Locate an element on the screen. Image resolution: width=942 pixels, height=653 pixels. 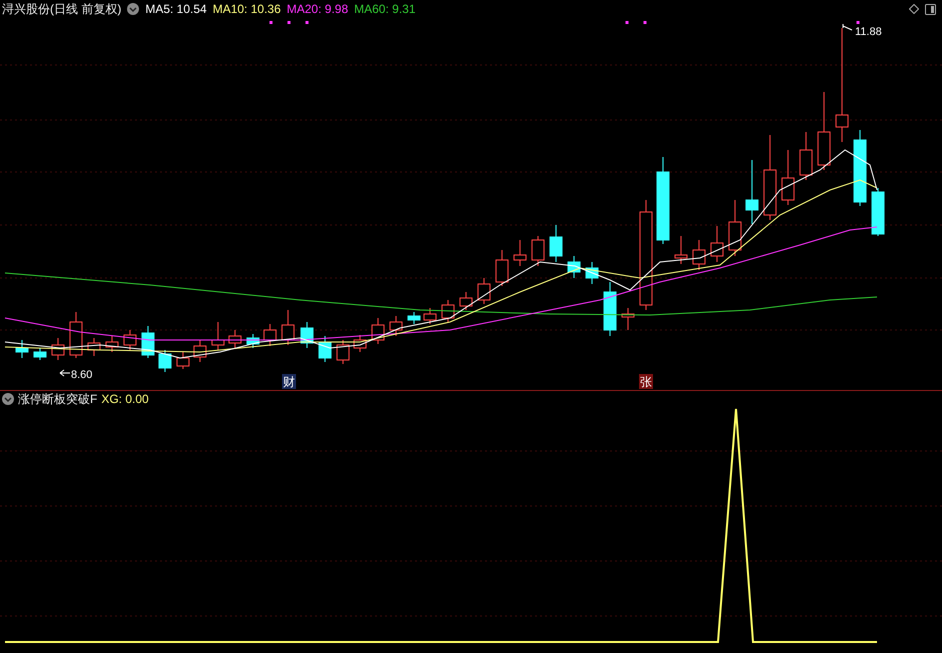
indicator-reading: MA5: 10.54 is located at coordinates (176, 9).